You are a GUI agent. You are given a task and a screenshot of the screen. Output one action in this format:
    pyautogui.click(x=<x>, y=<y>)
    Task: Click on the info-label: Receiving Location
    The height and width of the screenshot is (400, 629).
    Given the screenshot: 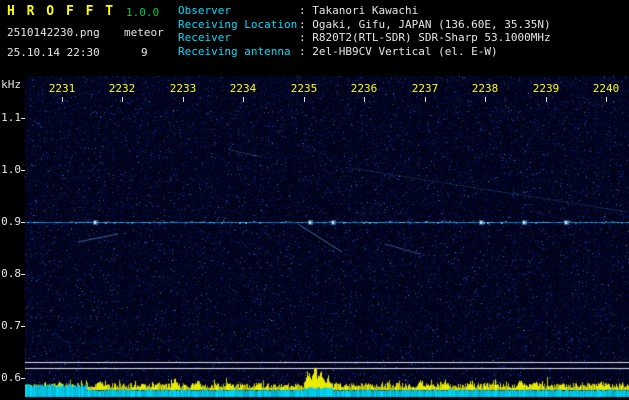 What is the action you would take?
    pyautogui.click(x=238, y=24)
    